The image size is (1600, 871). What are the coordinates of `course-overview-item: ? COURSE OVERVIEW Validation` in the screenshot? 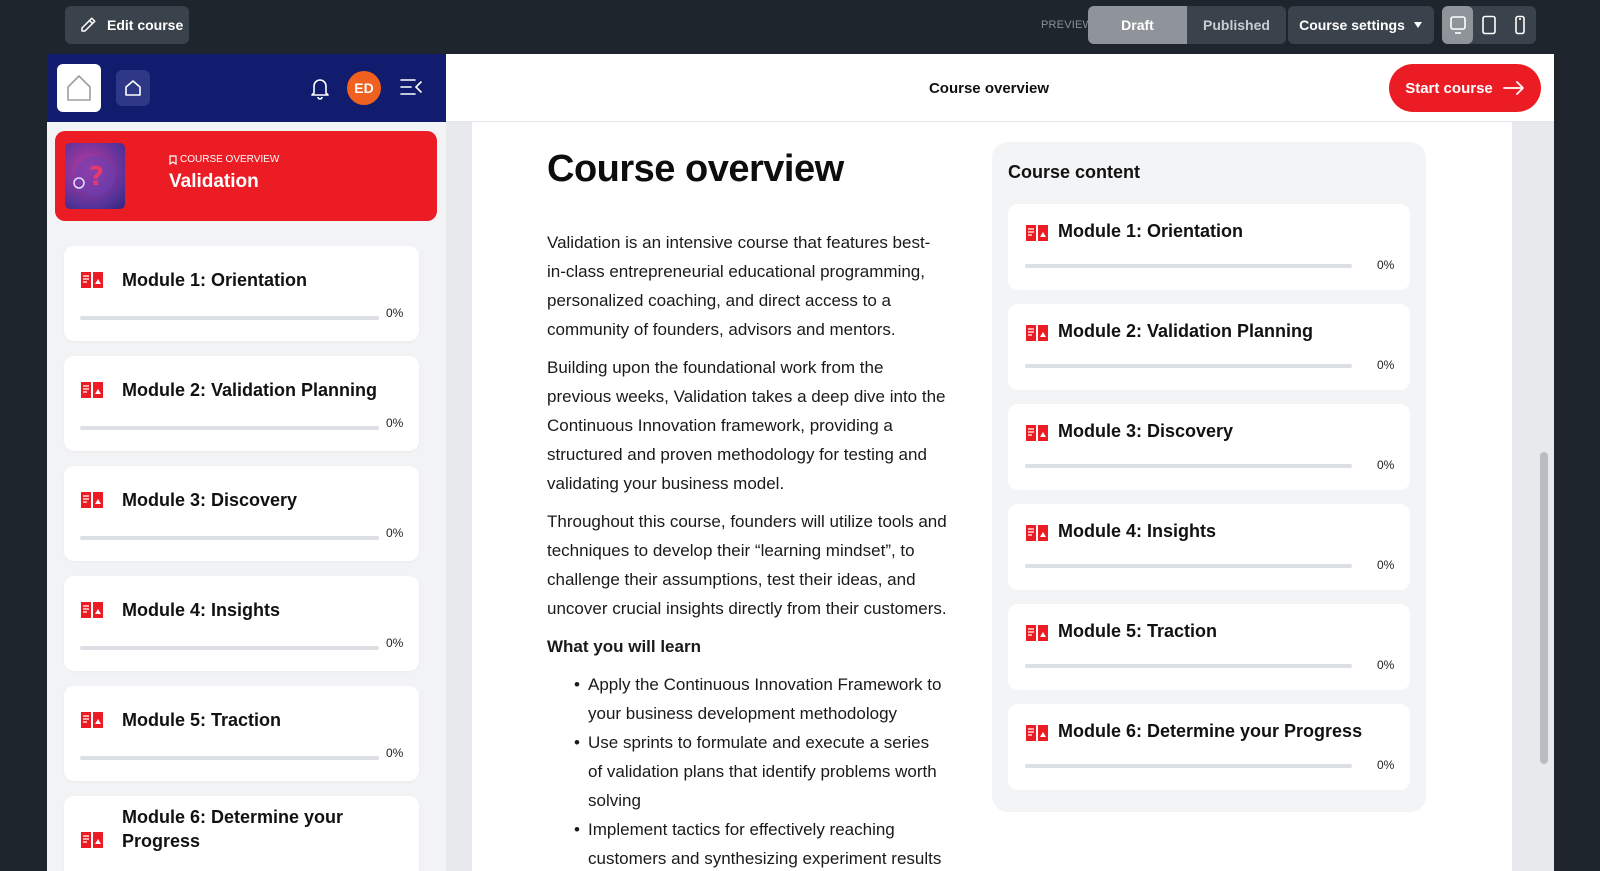 It's located at (246, 176).